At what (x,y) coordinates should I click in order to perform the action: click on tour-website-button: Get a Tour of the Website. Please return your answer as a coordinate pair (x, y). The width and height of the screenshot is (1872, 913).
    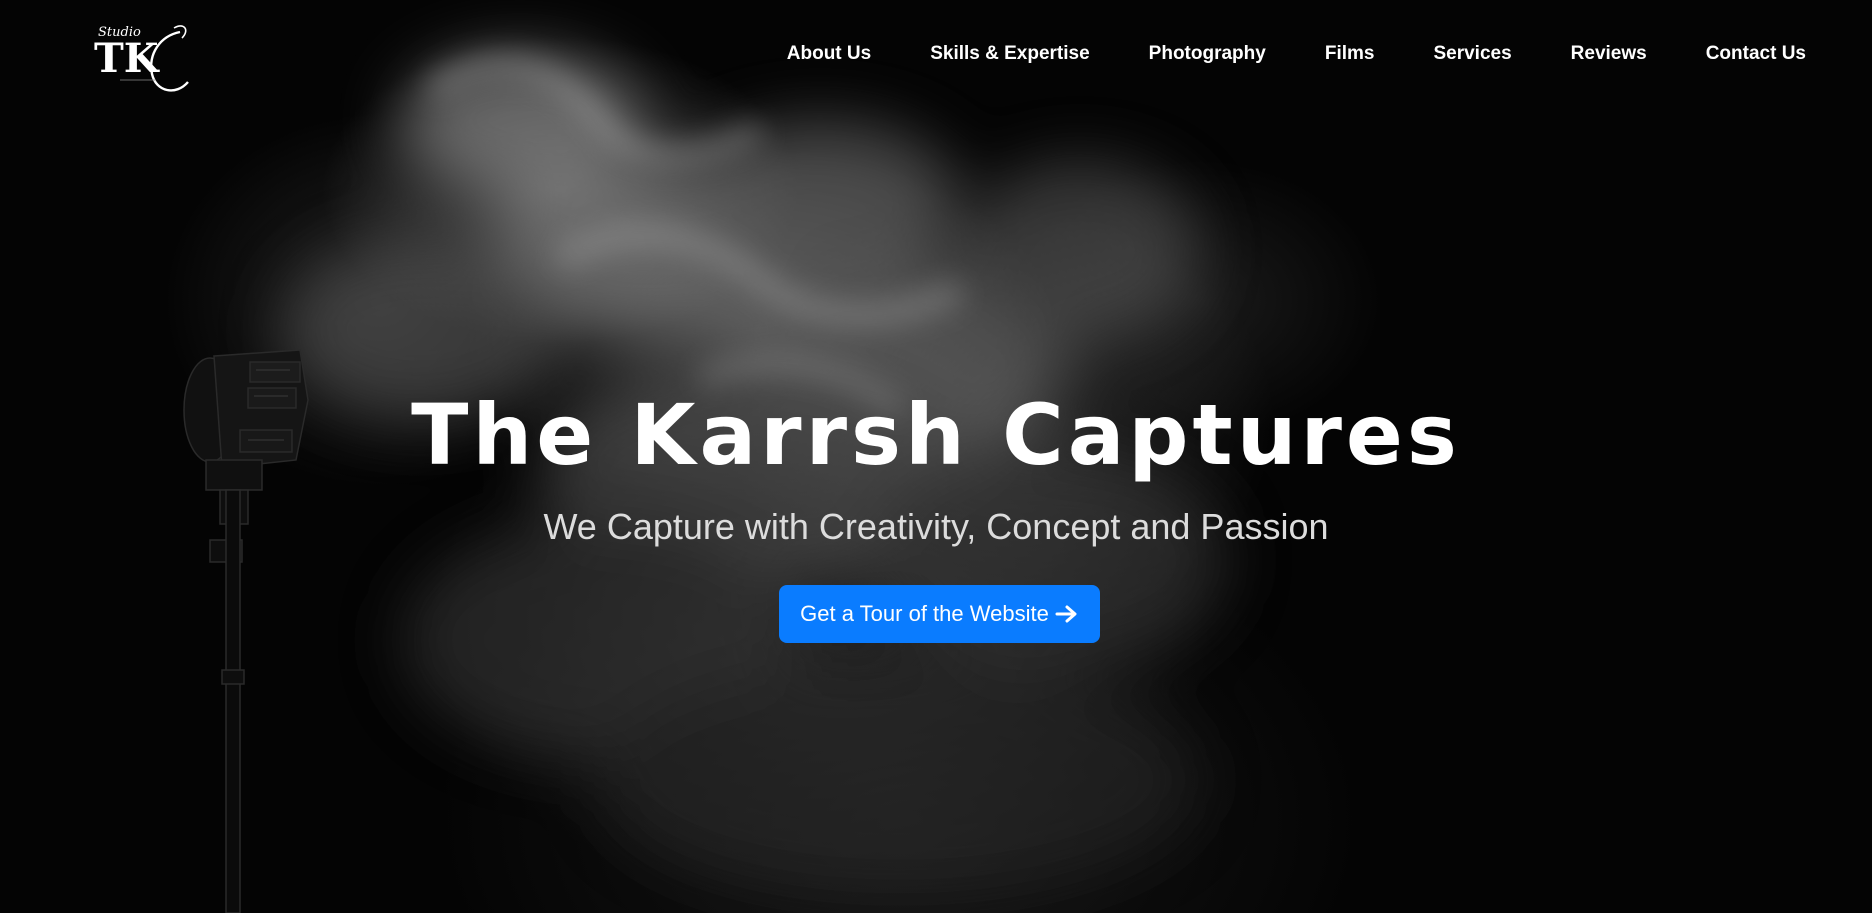
    Looking at the image, I should click on (939, 614).